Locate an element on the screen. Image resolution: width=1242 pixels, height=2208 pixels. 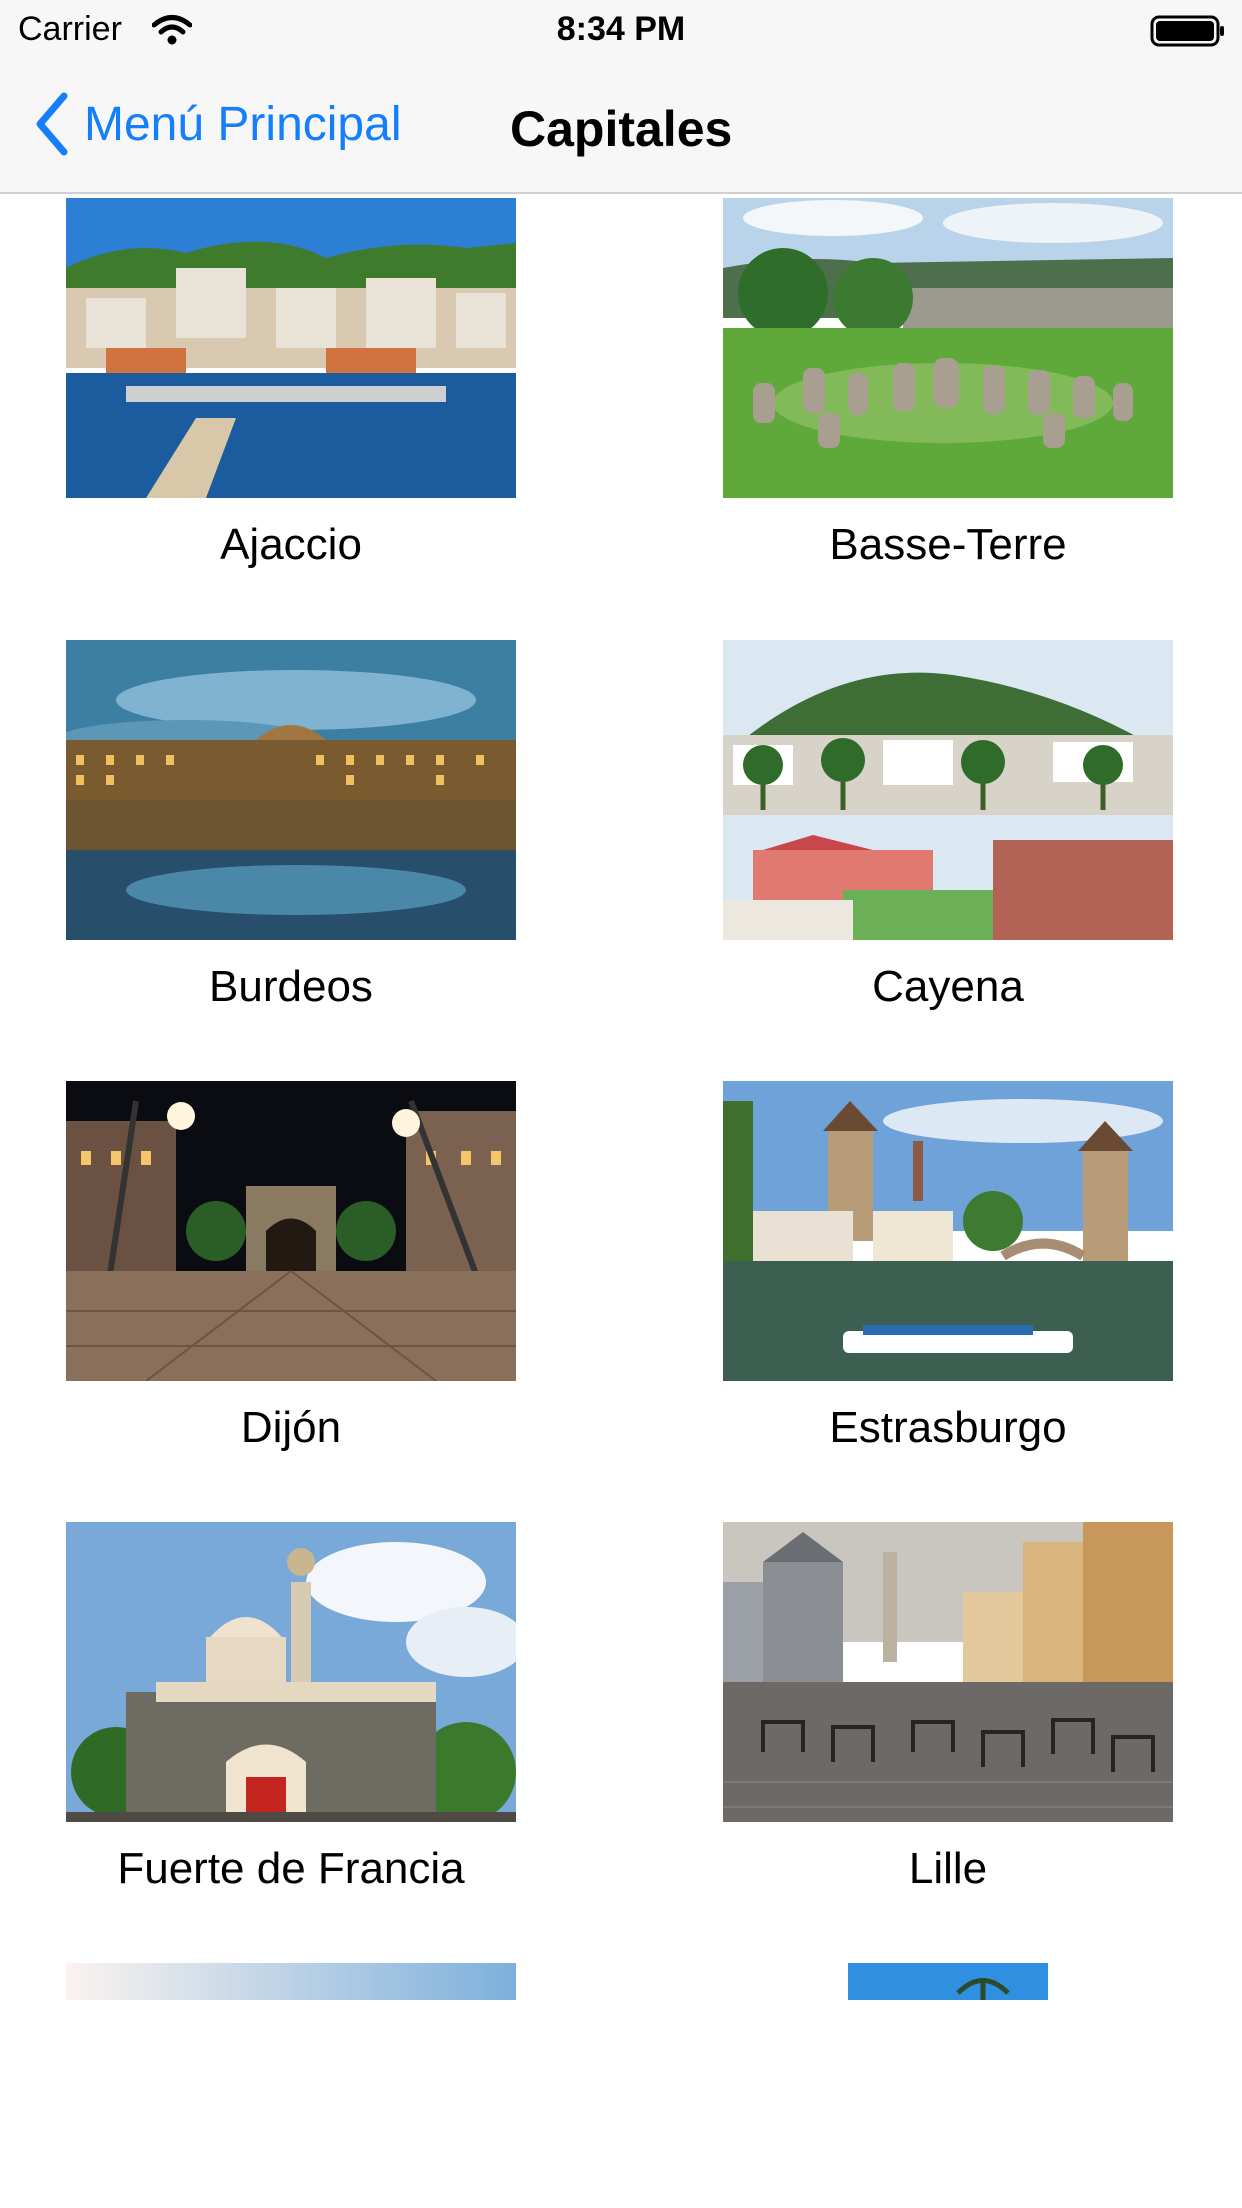
city-name: Burdeos is located at coordinates (291, 986).